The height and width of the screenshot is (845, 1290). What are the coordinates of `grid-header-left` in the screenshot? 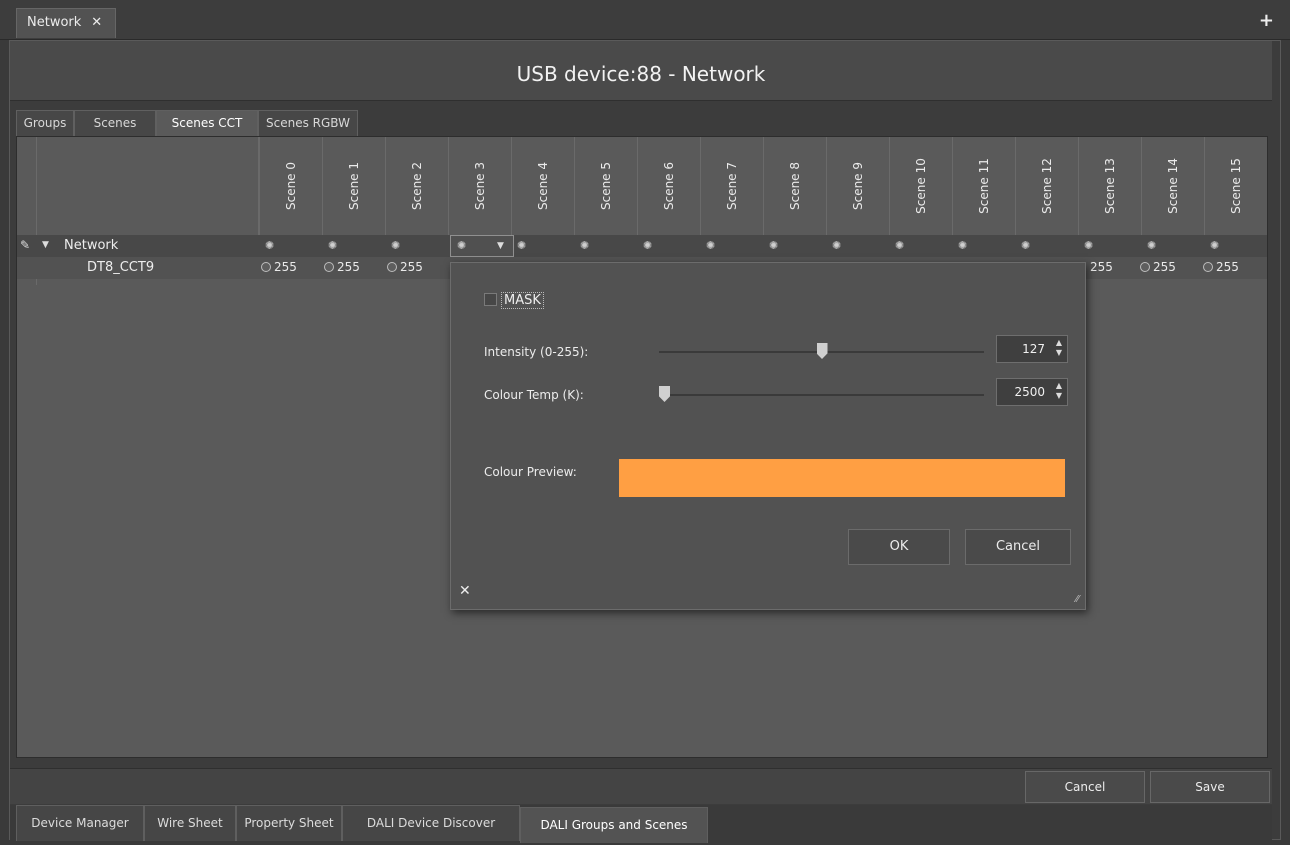 It's located at (138, 211).